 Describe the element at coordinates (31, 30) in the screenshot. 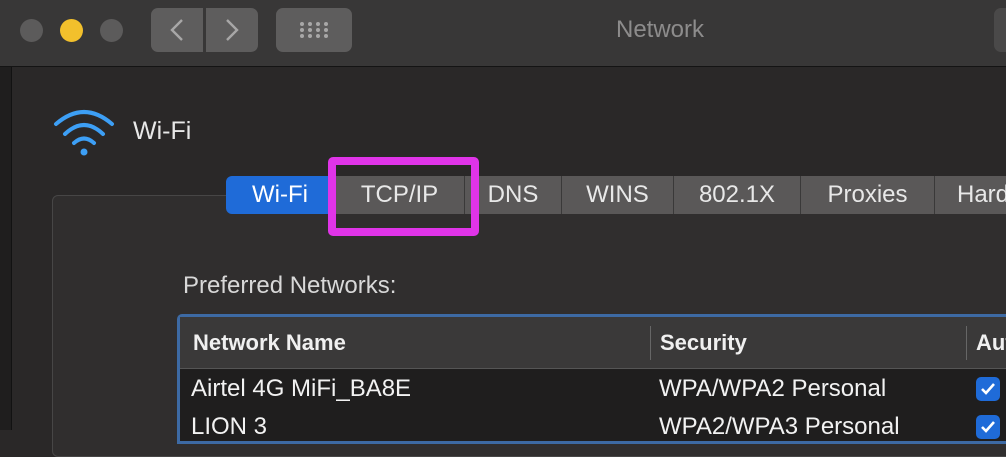

I see `close-window-button` at that location.